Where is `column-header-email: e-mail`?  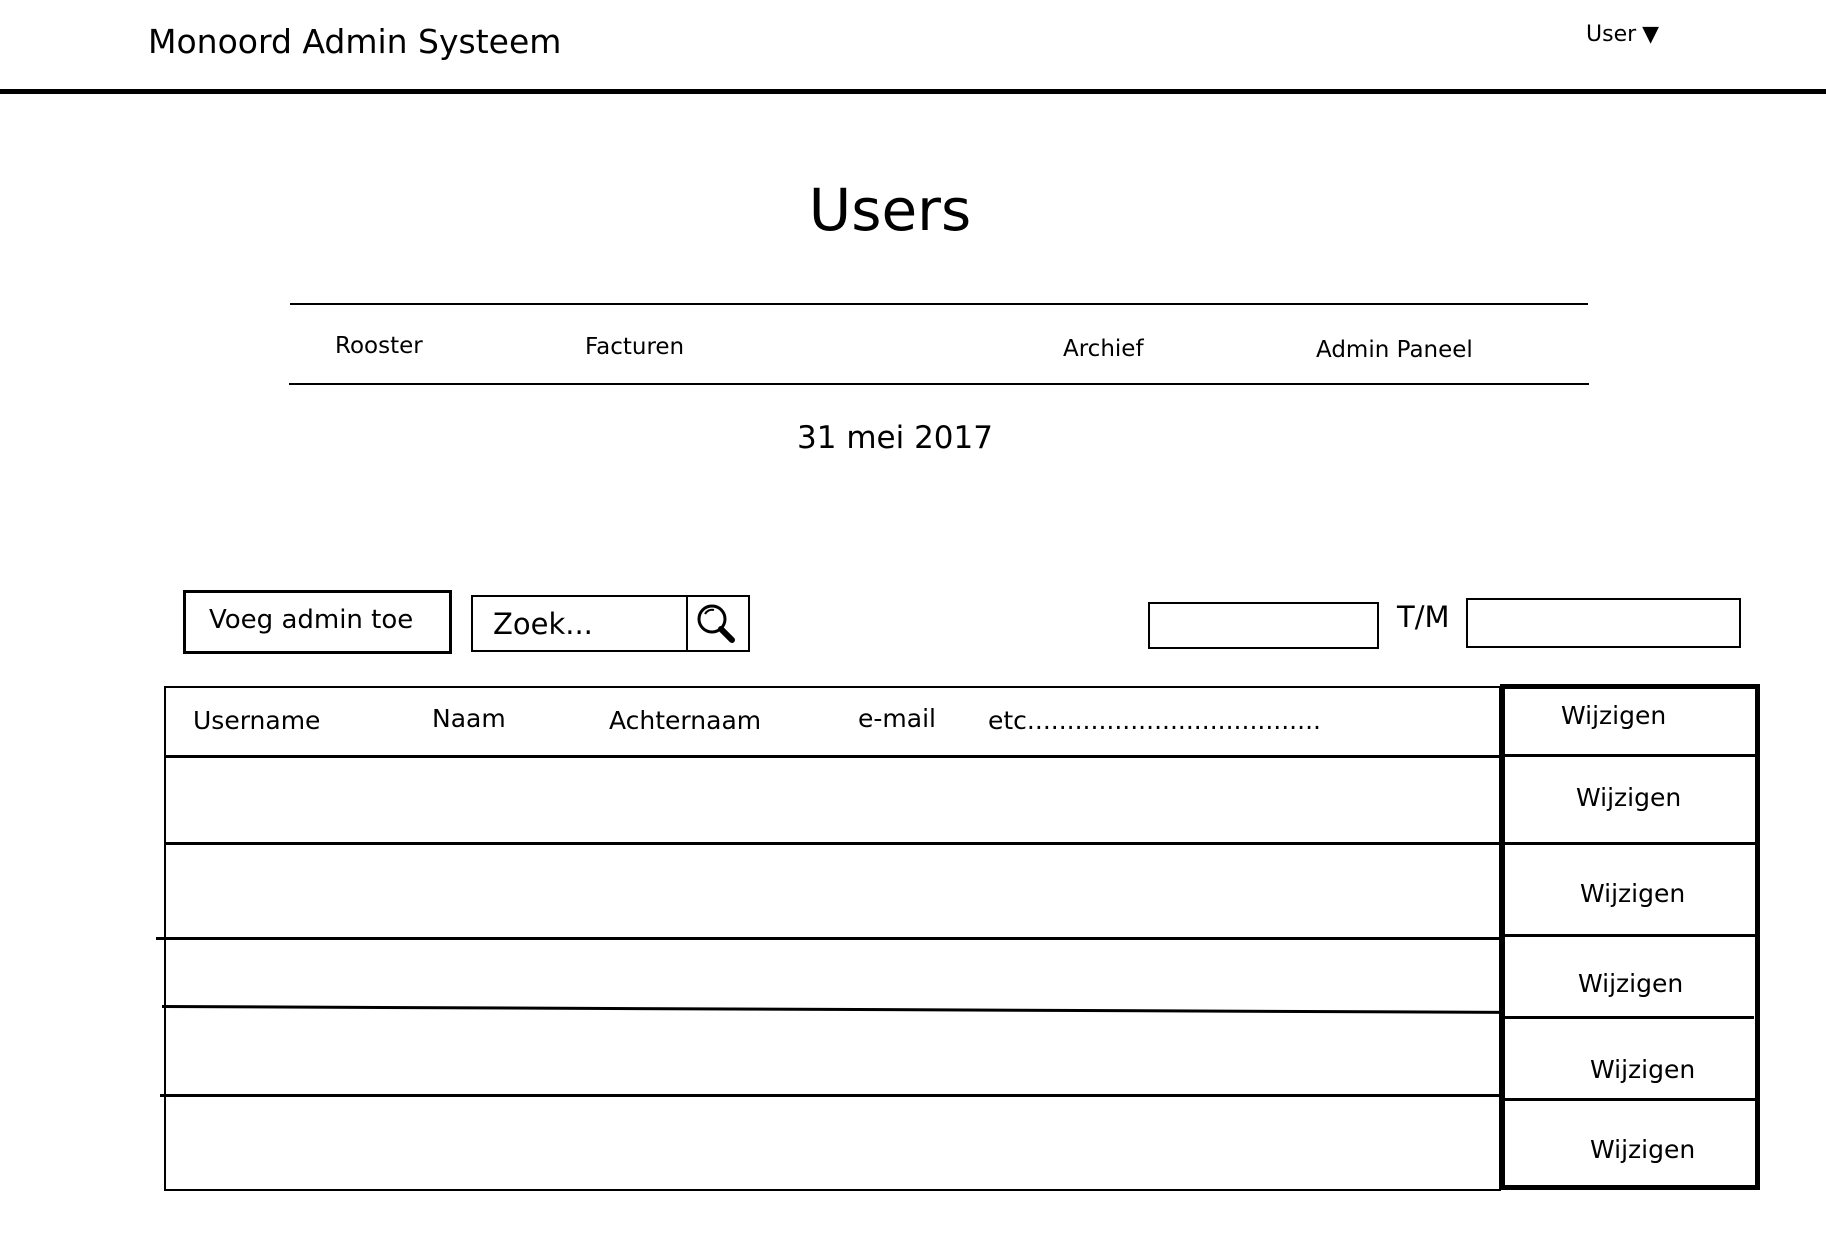
column-header-email: e-mail is located at coordinates (897, 718).